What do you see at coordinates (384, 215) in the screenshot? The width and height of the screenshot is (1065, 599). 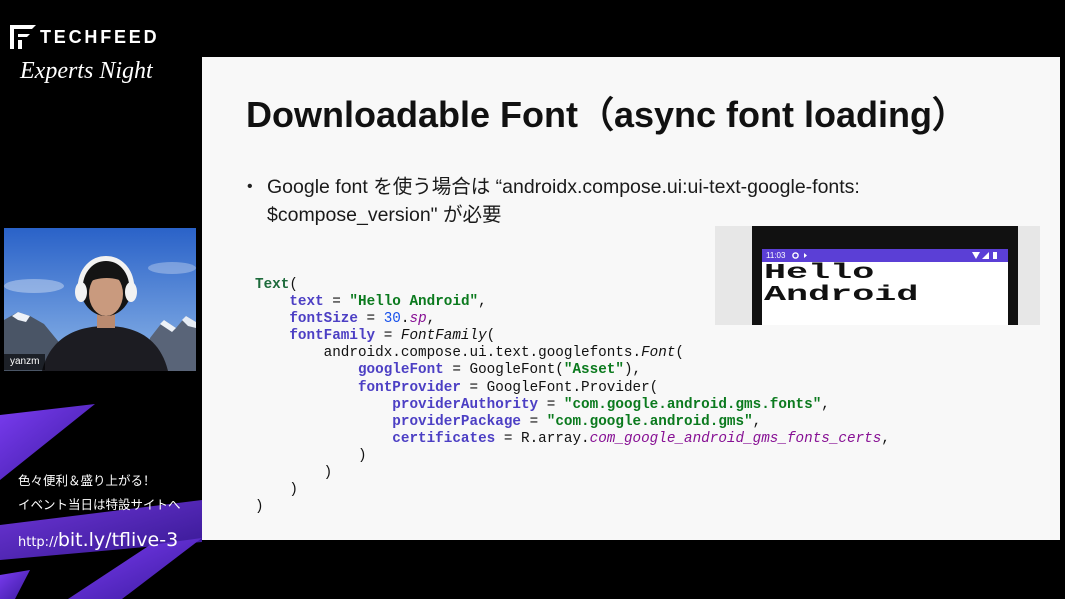 I see `bullet-line-2: $compose_version" が必要` at bounding box center [384, 215].